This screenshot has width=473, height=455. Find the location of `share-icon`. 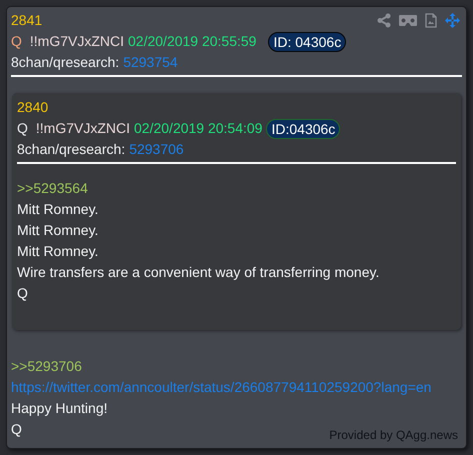

share-icon is located at coordinates (384, 20).